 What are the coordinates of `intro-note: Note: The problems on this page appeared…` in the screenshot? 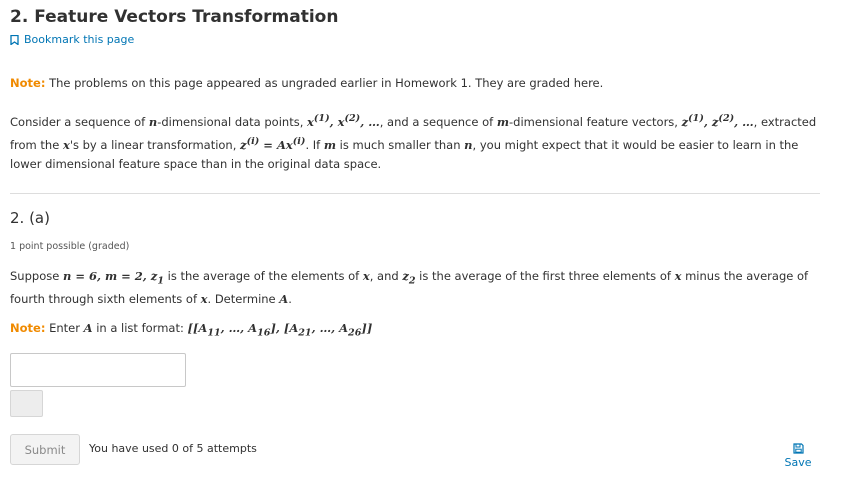 It's located at (306, 83).